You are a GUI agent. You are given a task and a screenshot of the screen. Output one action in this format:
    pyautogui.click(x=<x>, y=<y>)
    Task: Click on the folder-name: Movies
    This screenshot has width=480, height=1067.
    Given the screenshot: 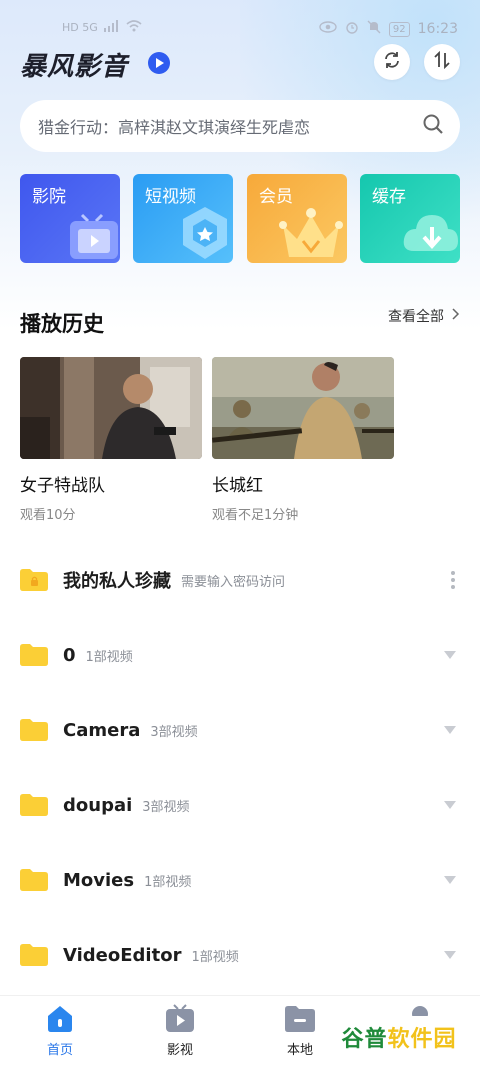 What is the action you would take?
    pyautogui.click(x=99, y=880)
    